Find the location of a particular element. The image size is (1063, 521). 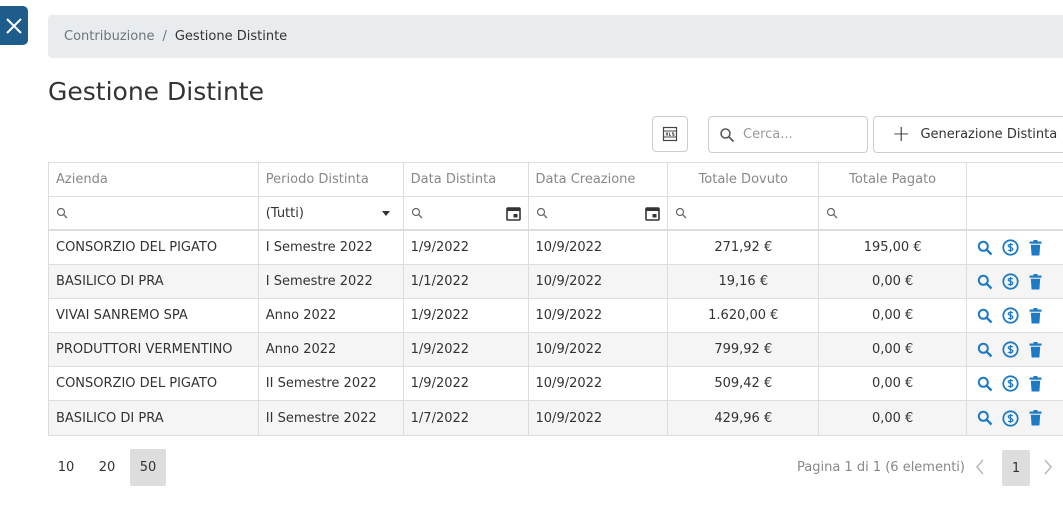

header-data-creazione: Data Creazione is located at coordinates (599, 179).